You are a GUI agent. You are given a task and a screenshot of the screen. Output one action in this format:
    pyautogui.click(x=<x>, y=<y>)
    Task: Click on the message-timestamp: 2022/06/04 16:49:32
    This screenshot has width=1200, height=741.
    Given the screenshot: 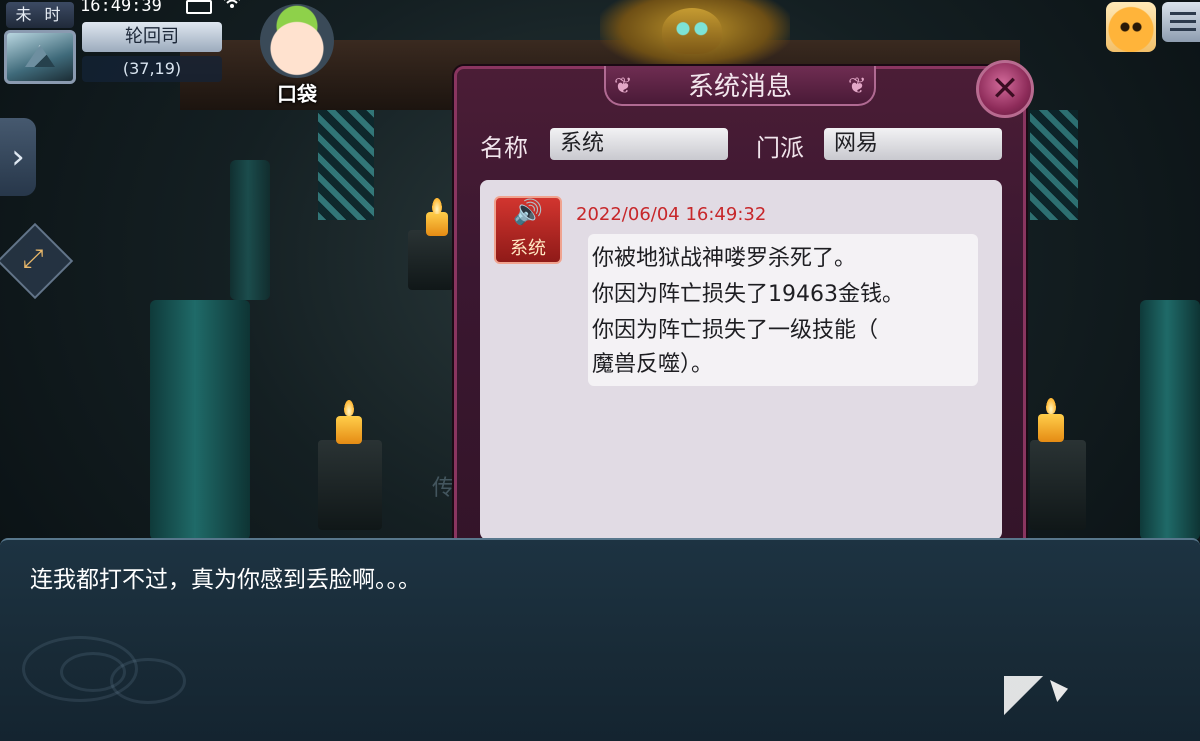 What is the action you would take?
    pyautogui.click(x=671, y=214)
    